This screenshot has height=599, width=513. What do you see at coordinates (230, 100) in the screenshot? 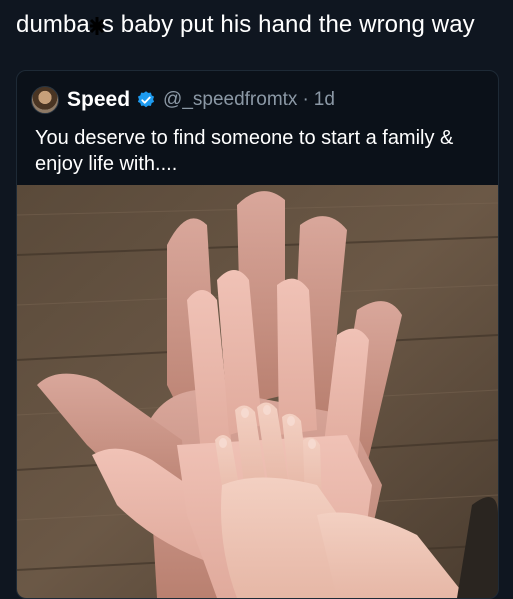
I see `user-handle: @_speedfromtx` at bounding box center [230, 100].